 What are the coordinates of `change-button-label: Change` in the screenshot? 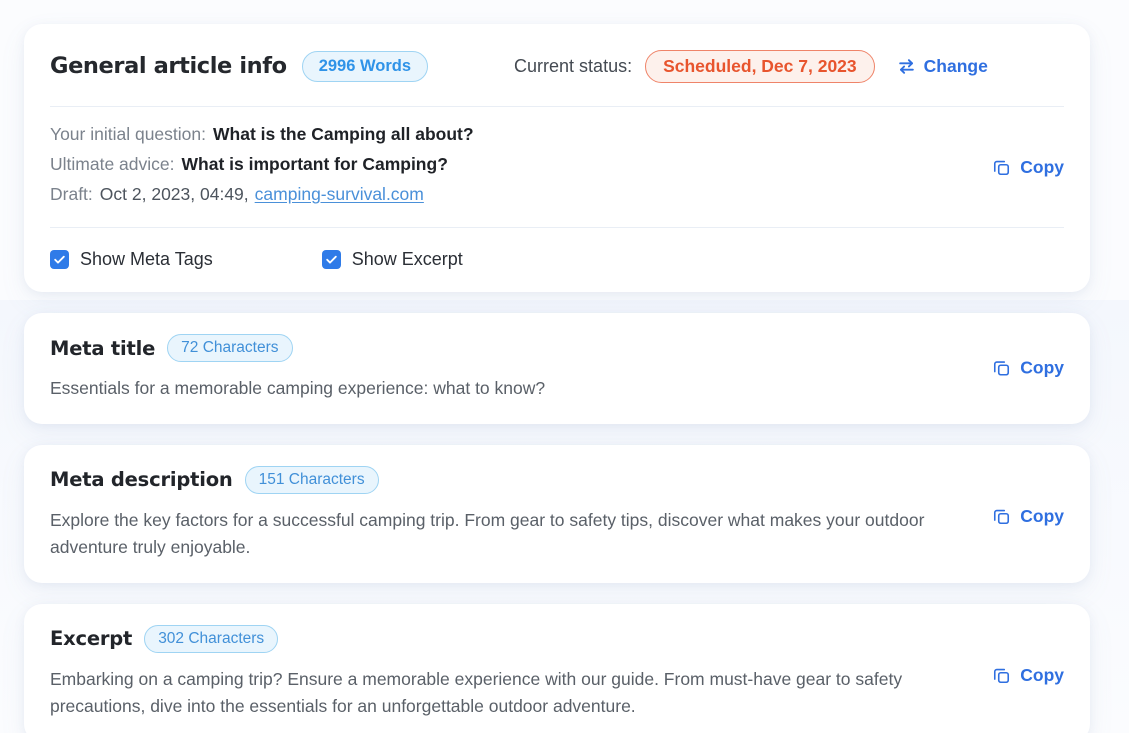 It's located at (955, 65).